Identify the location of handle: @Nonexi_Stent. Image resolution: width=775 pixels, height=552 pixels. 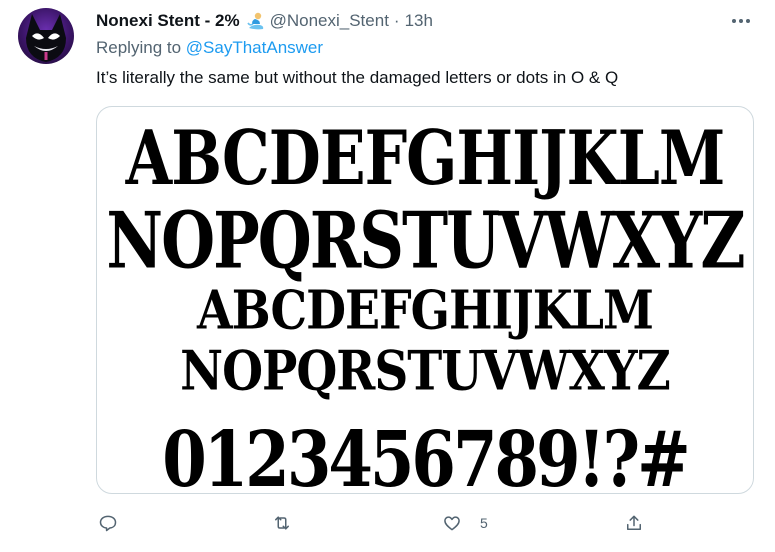
(329, 21).